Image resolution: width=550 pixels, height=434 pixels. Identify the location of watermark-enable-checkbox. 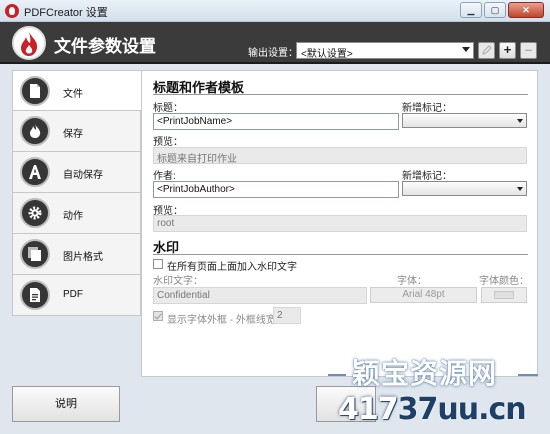
(158, 264).